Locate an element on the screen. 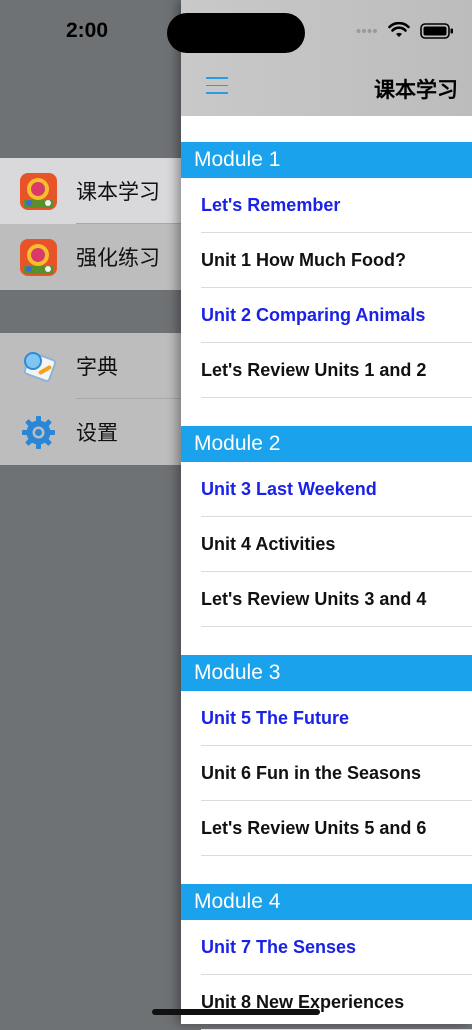 Image resolution: width=472 pixels, height=1030 pixels. wifi-icon is located at coordinates (399, 29).